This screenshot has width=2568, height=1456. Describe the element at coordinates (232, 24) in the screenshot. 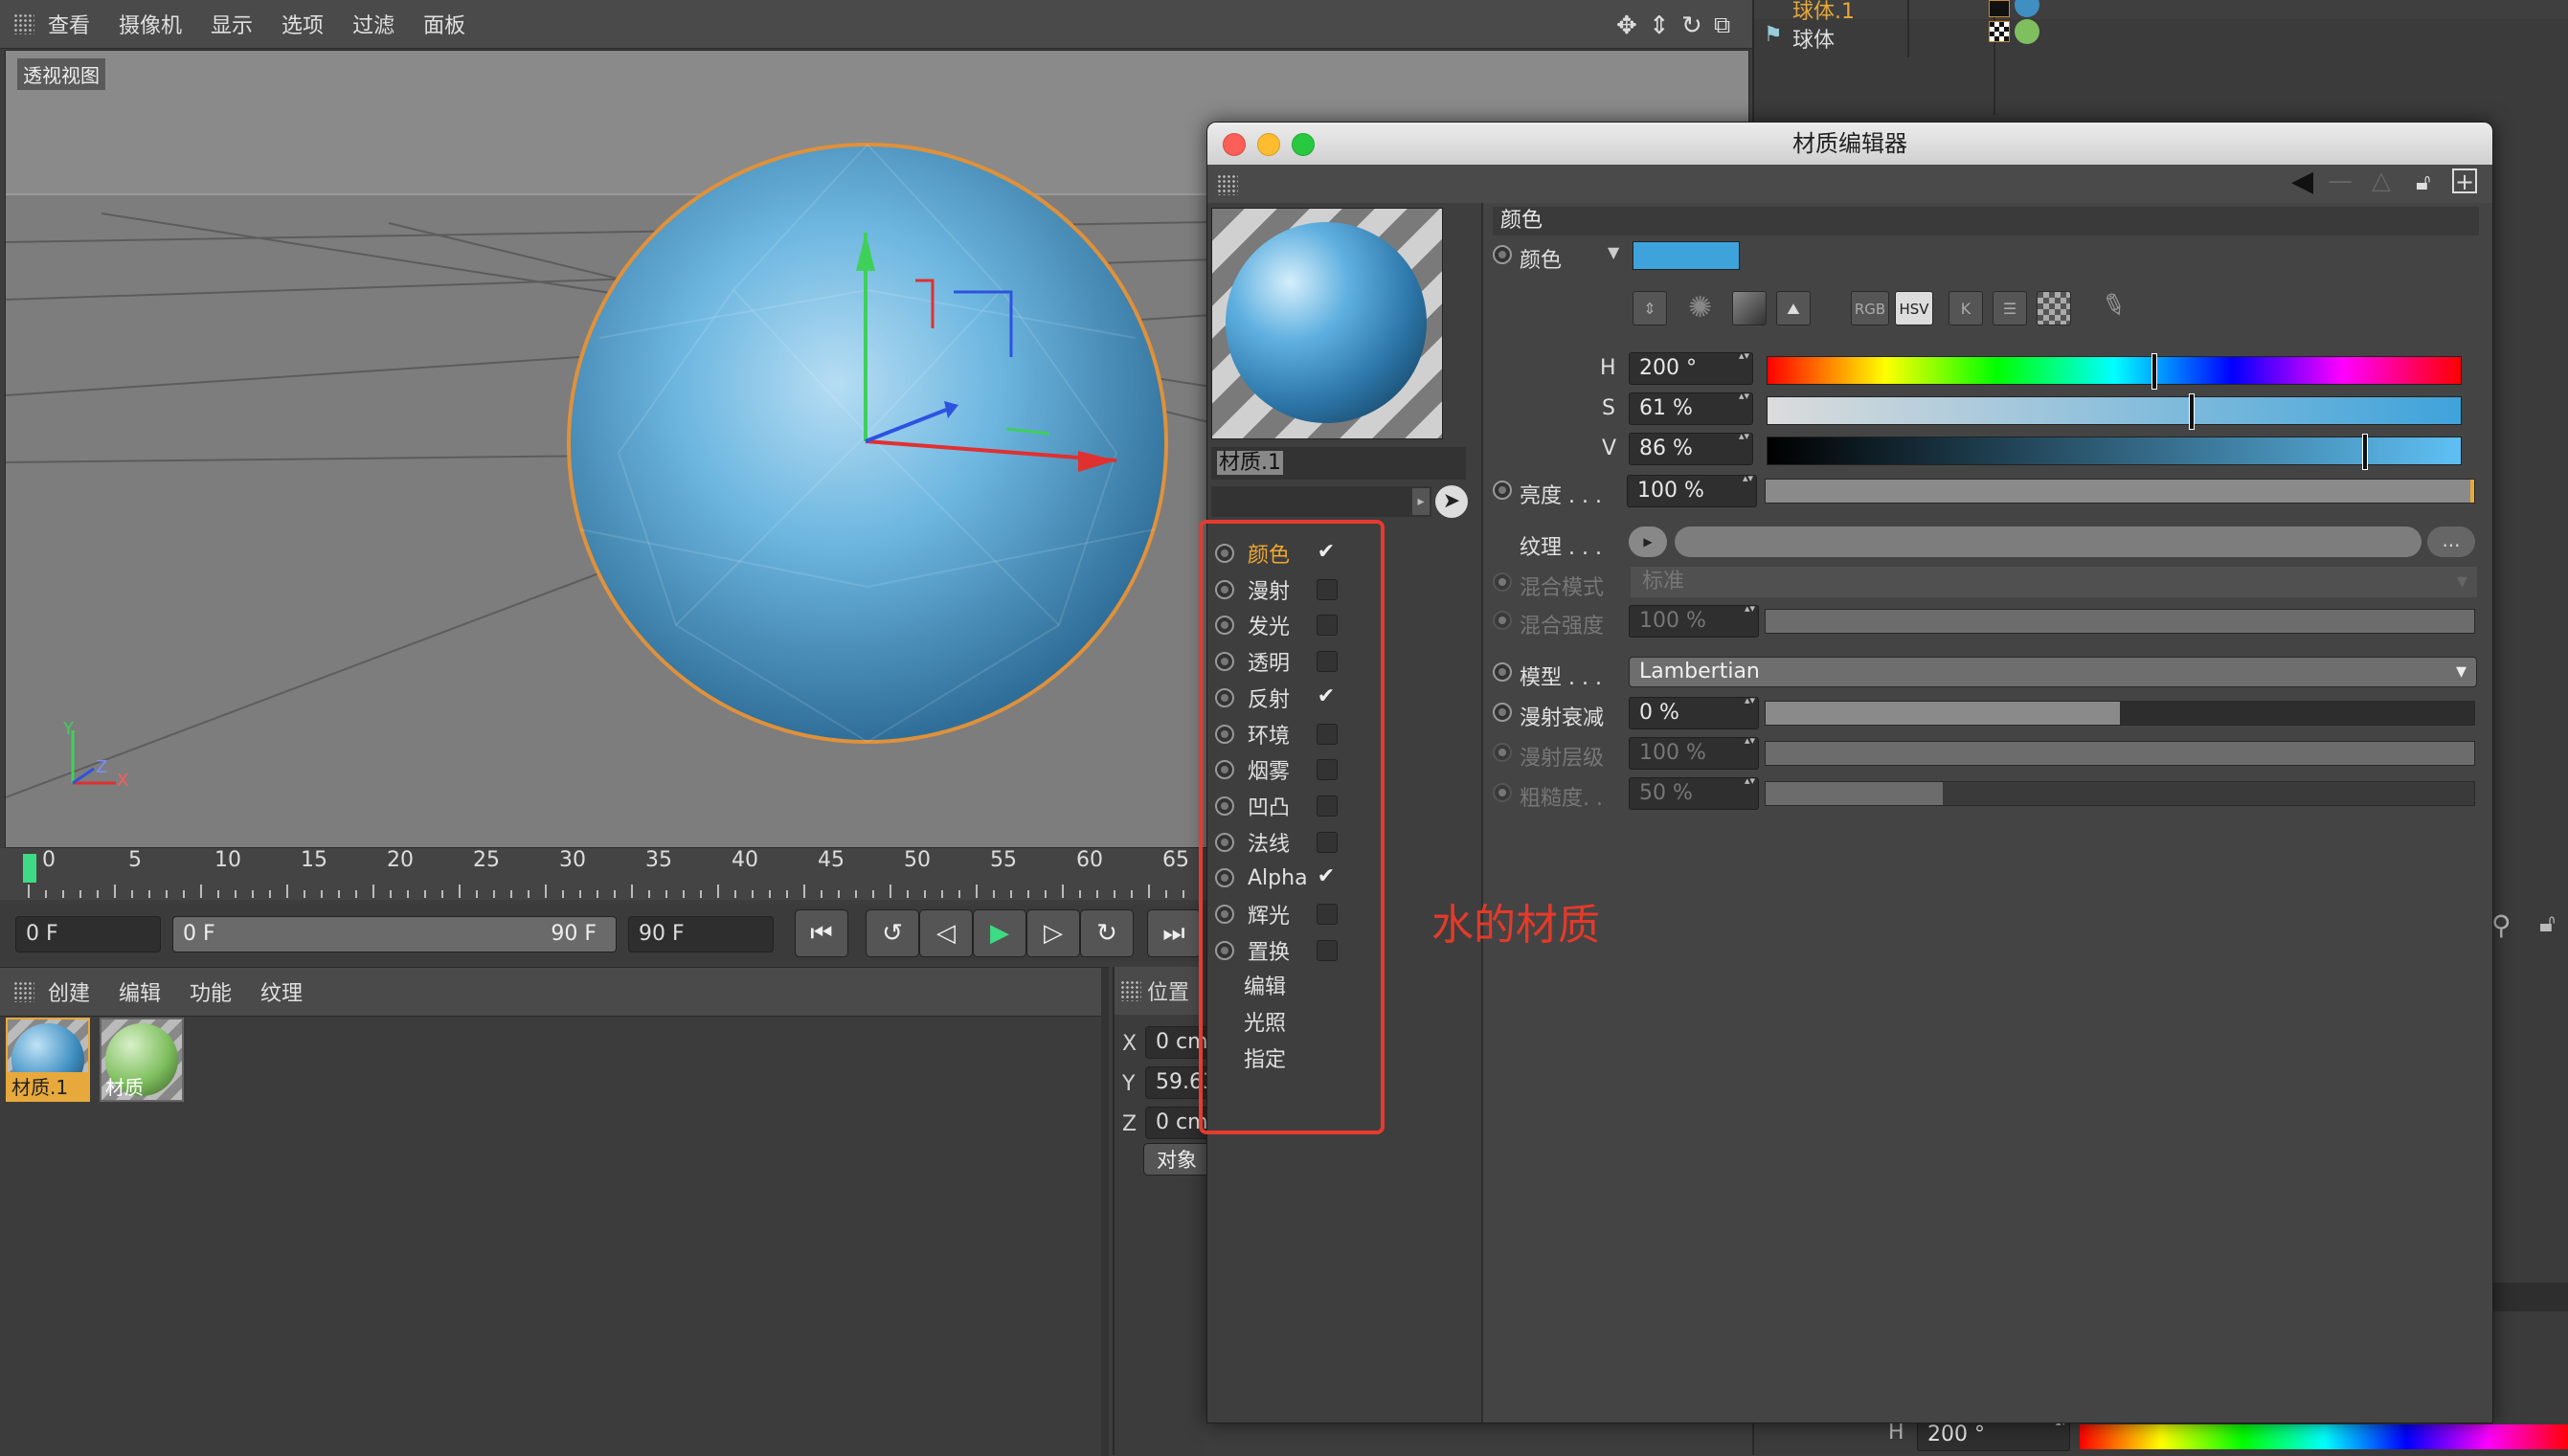

I see `menu-display: 显示` at that location.